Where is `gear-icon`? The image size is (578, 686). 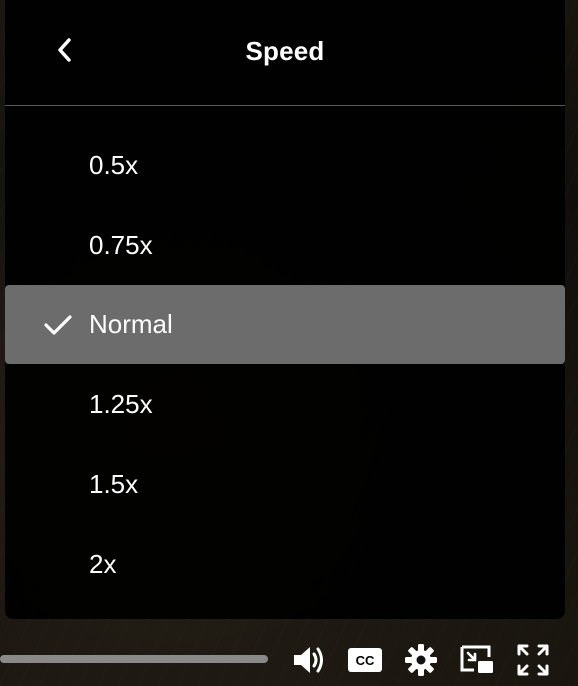
gear-icon is located at coordinates (421, 660).